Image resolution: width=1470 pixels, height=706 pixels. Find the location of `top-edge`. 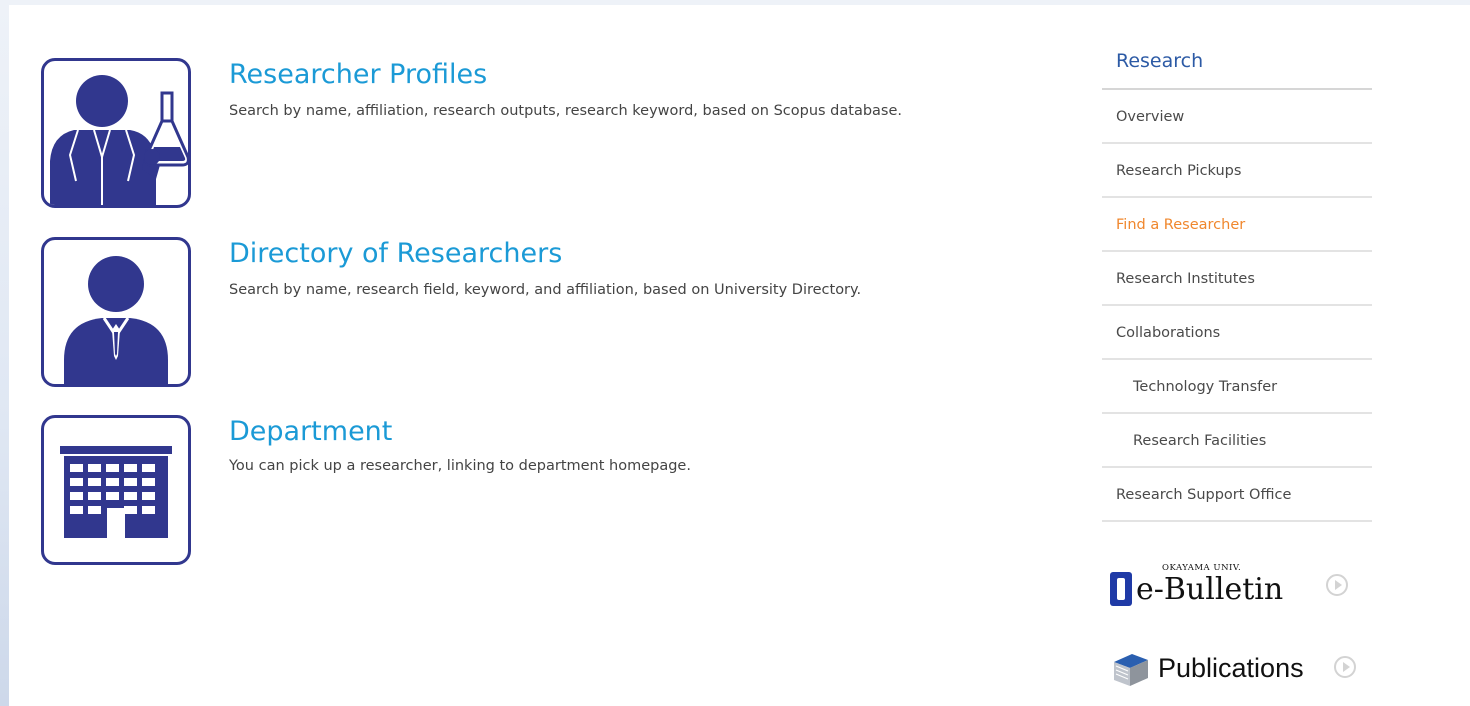

top-edge is located at coordinates (735, 2).